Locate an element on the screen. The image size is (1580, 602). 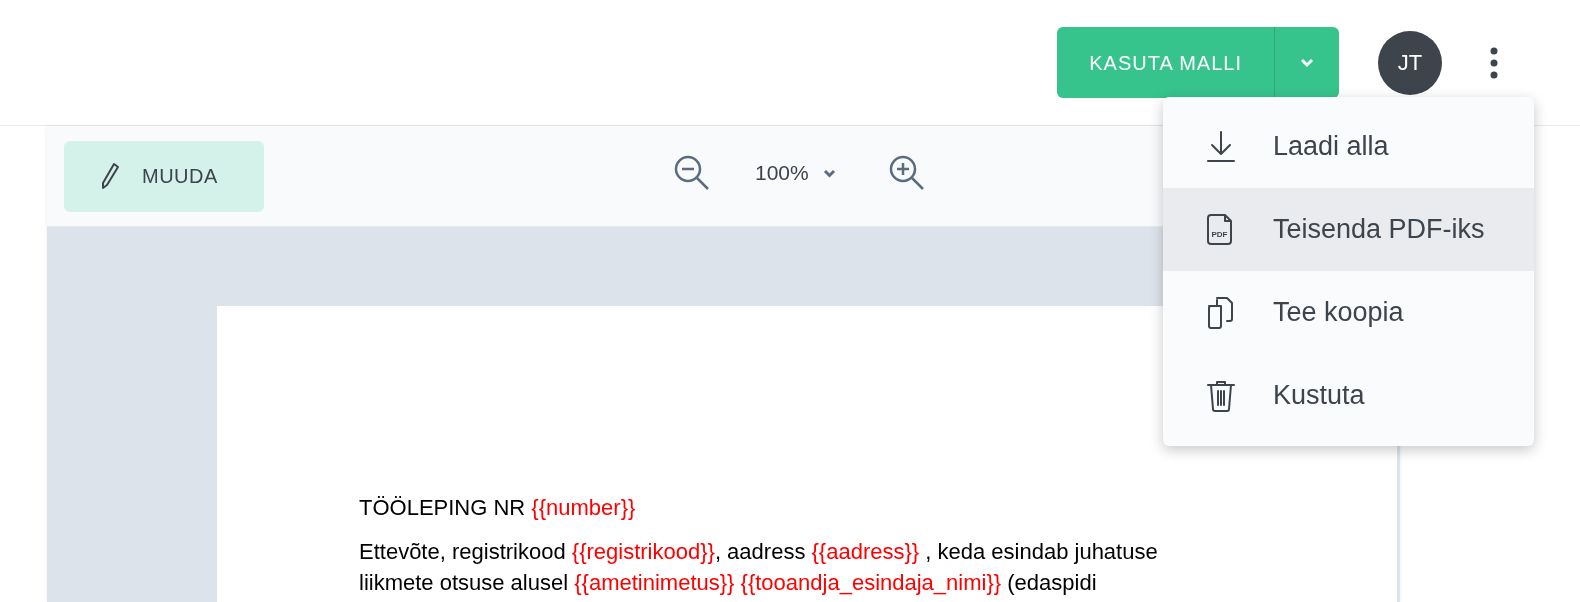
menu-item: PDF Teisenda PDF-iks is located at coordinates (1348, 229).